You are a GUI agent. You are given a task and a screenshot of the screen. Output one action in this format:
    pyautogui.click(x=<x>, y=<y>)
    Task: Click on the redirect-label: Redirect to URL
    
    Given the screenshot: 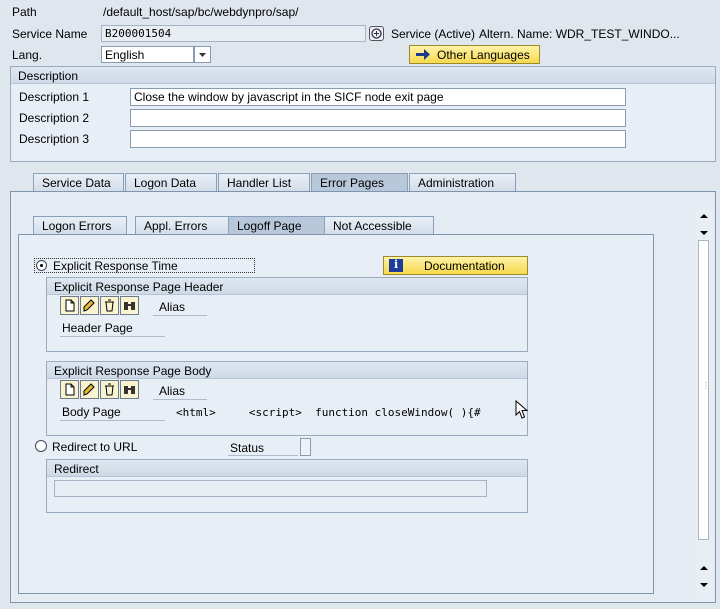 What is the action you would take?
    pyautogui.click(x=95, y=447)
    